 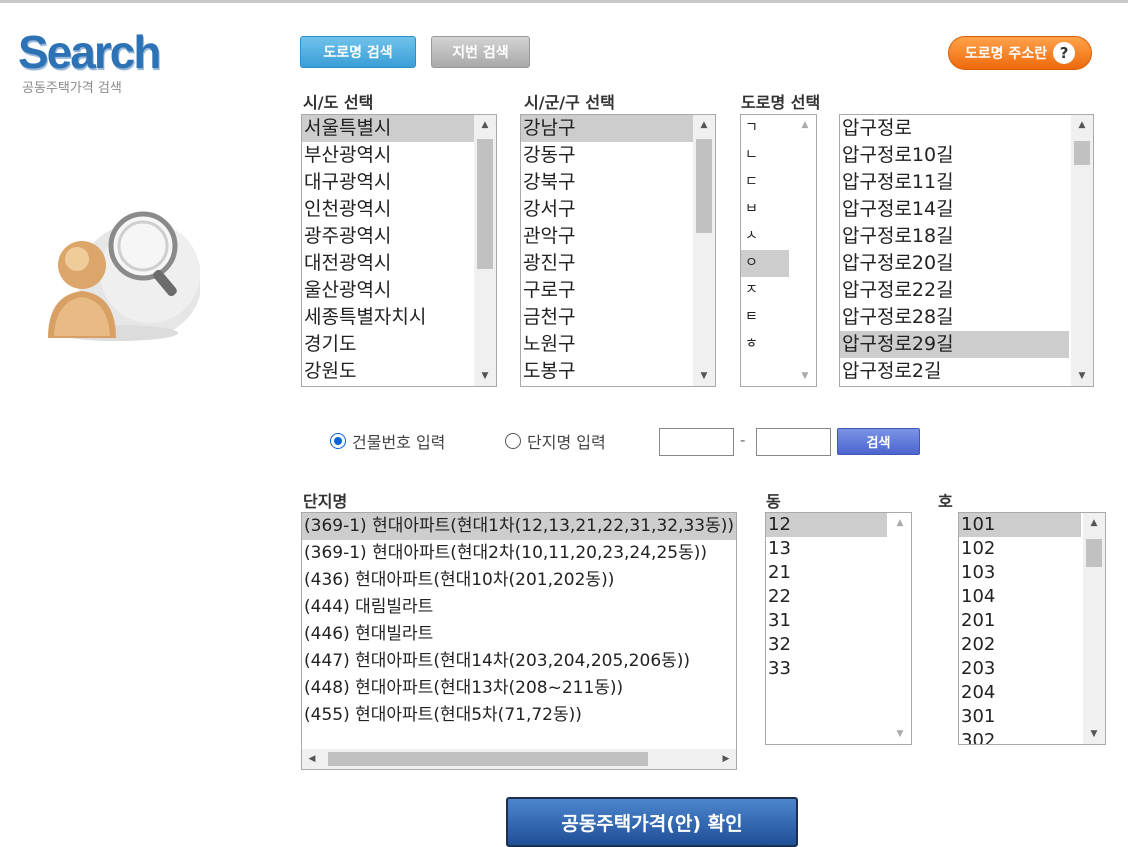 What do you see at coordinates (388, 128) in the screenshot?
I see `sido-option: 서울특별시` at bounding box center [388, 128].